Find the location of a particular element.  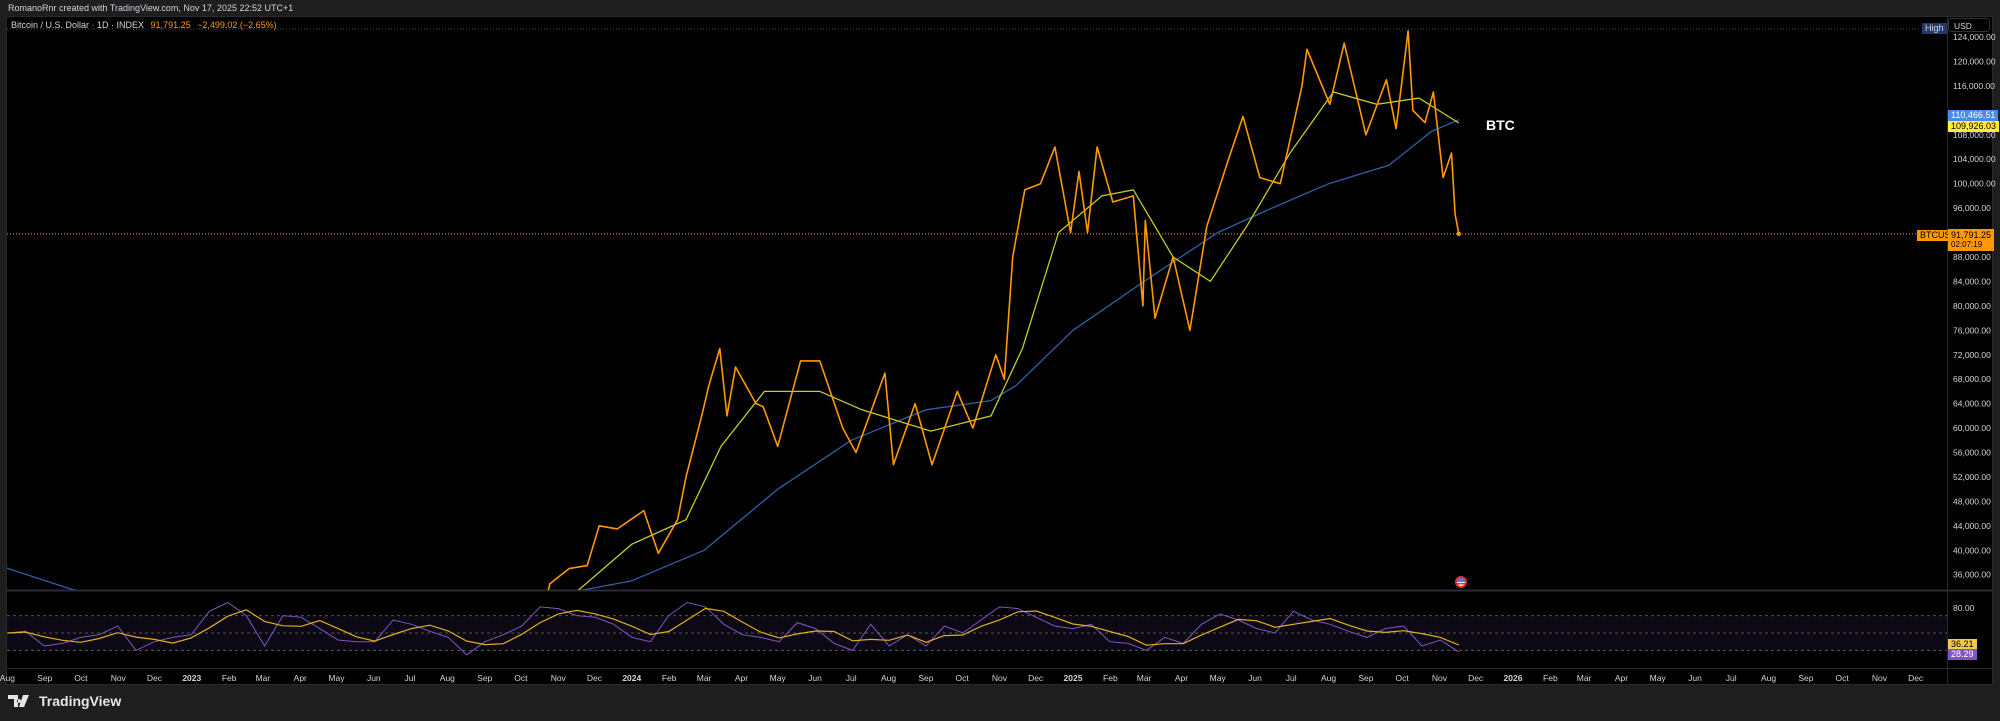

x-tick-label: 2025 is located at coordinates (1073, 678).